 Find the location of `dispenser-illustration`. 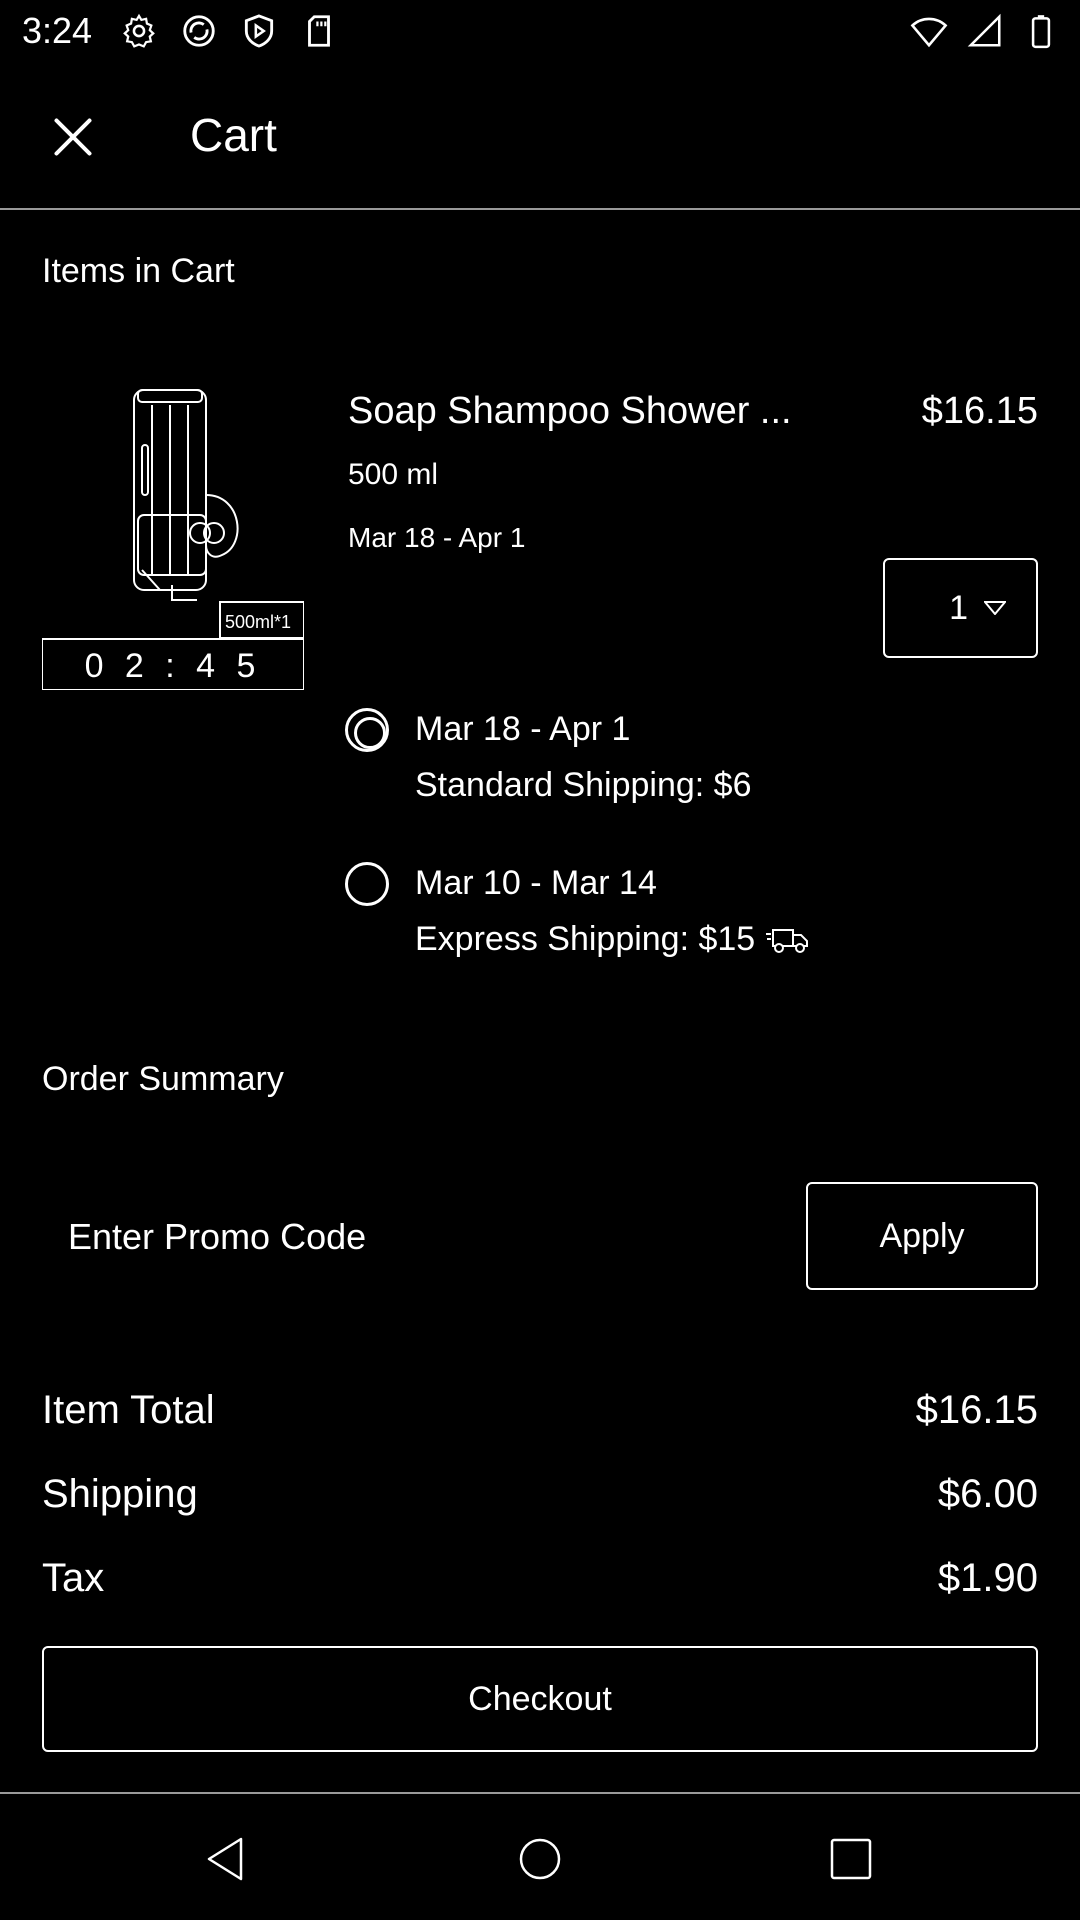

dispenser-illustration is located at coordinates (186, 495).